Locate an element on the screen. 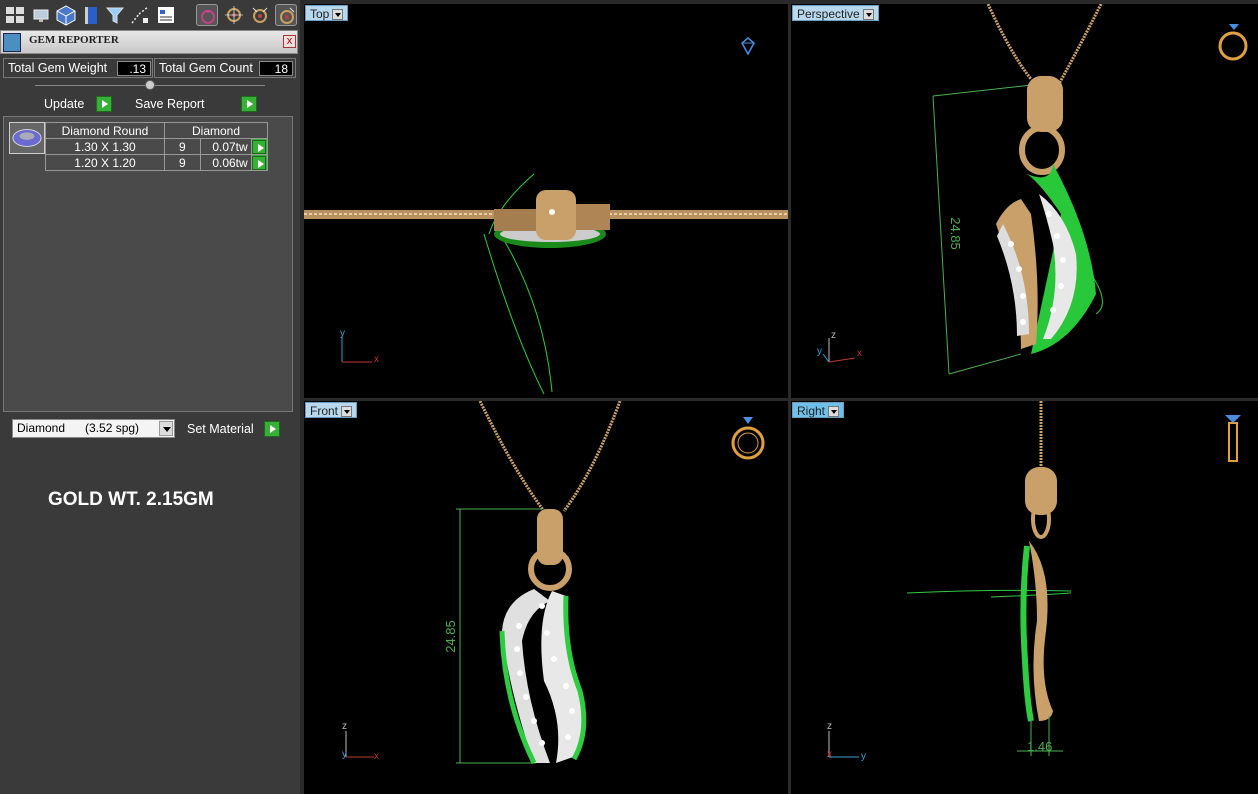 This screenshot has width=1258, height=794. gem-setting-icon is located at coordinates (234, 15).